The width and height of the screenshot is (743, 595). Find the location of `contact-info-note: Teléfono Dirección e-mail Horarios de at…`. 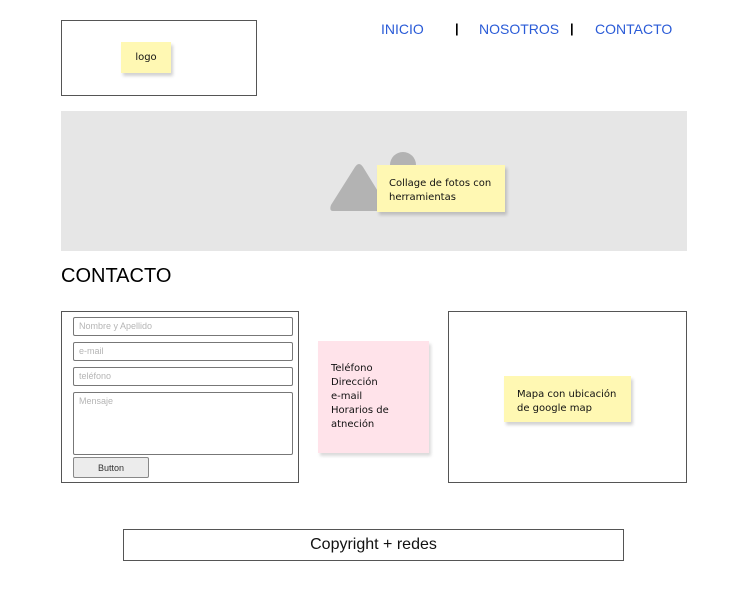

contact-info-note: Teléfono Dirección e-mail Horarios de at… is located at coordinates (373, 397).